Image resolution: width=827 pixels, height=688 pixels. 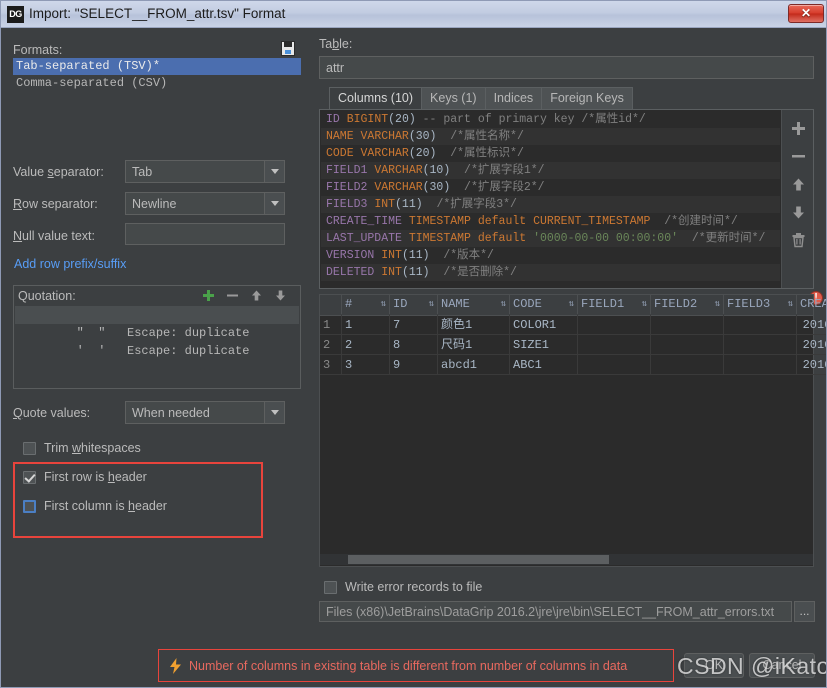 I want to click on grid-column-header: NAME ⇅, so click(x=474, y=304).